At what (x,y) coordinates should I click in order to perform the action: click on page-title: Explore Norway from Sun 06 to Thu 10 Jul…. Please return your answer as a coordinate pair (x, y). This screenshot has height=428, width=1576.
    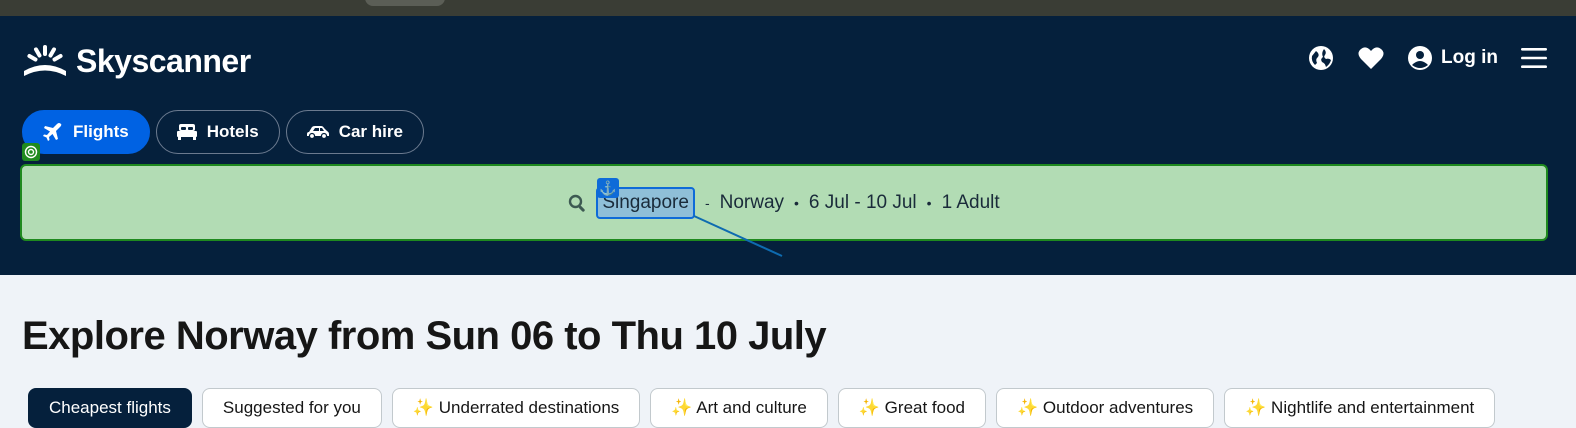
    Looking at the image, I should click on (424, 336).